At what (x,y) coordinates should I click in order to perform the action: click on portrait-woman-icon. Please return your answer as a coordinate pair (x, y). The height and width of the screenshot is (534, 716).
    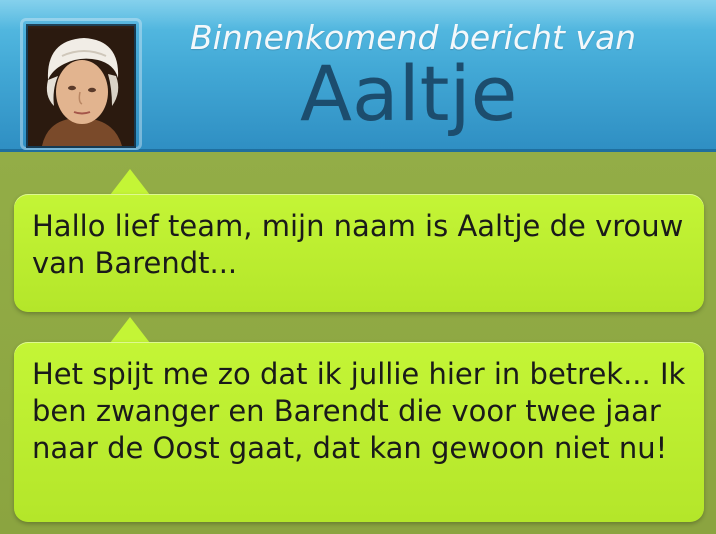
    Looking at the image, I should click on (81, 86).